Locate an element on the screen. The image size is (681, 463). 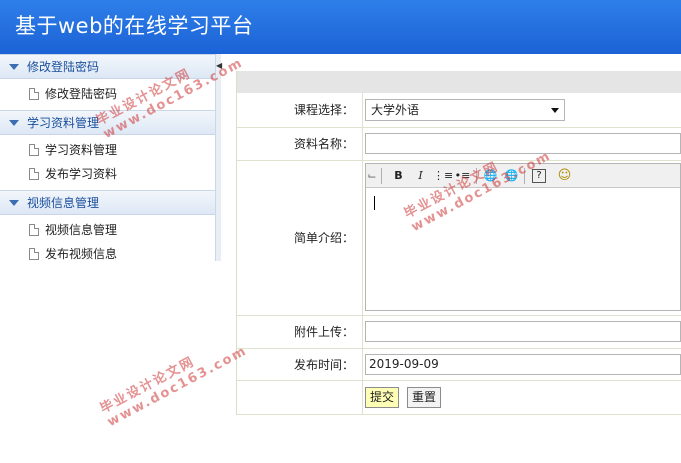
form-row-course: 课程选择： 大学外语 is located at coordinates (459, 110).